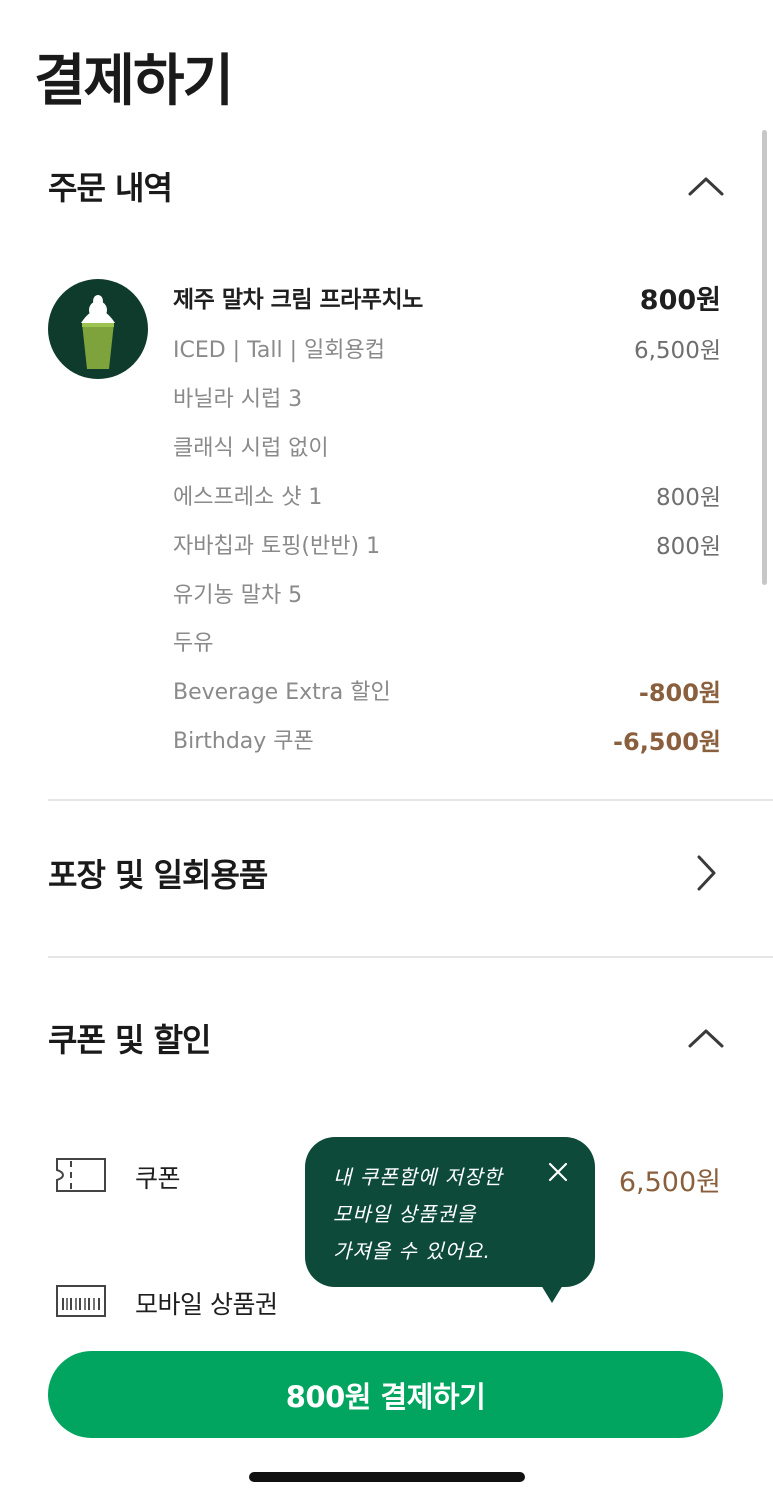 Image resolution: width=773 pixels, height=1499 pixels. What do you see at coordinates (81, 1303) in the screenshot?
I see `gift-card-icon` at bounding box center [81, 1303].